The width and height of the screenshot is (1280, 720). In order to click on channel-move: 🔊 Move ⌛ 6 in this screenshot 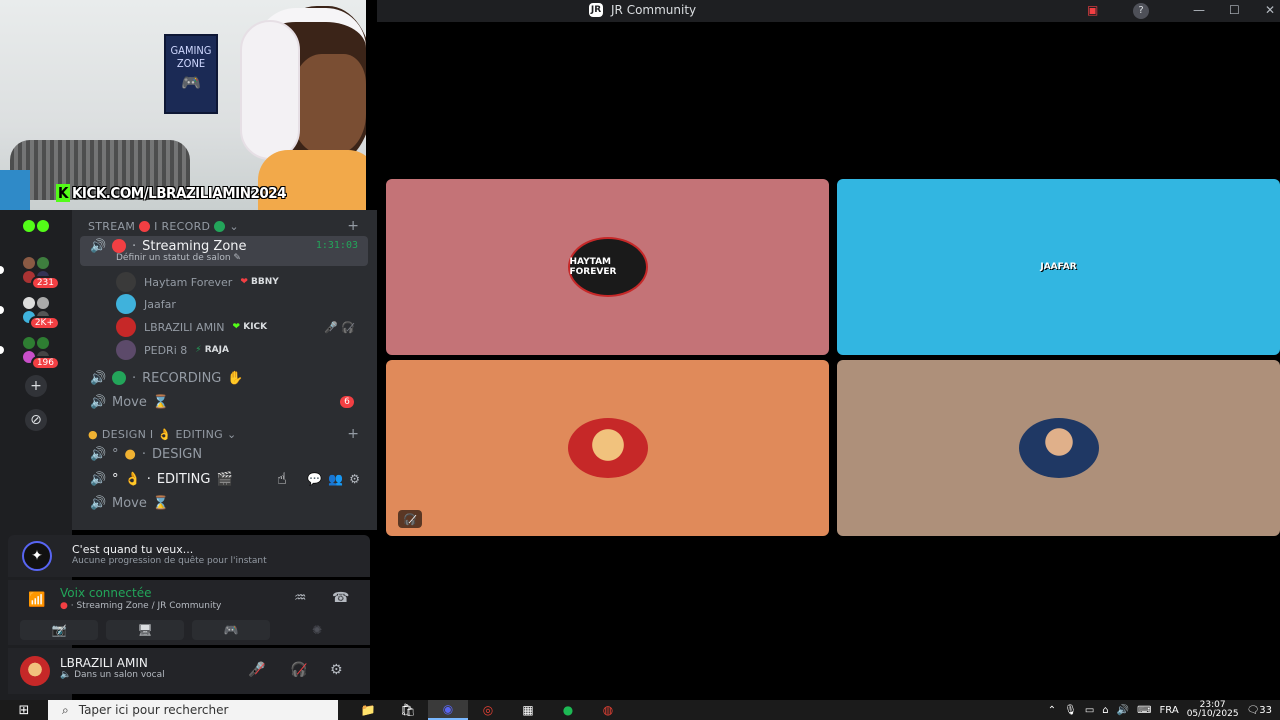, I will do `click(224, 402)`.